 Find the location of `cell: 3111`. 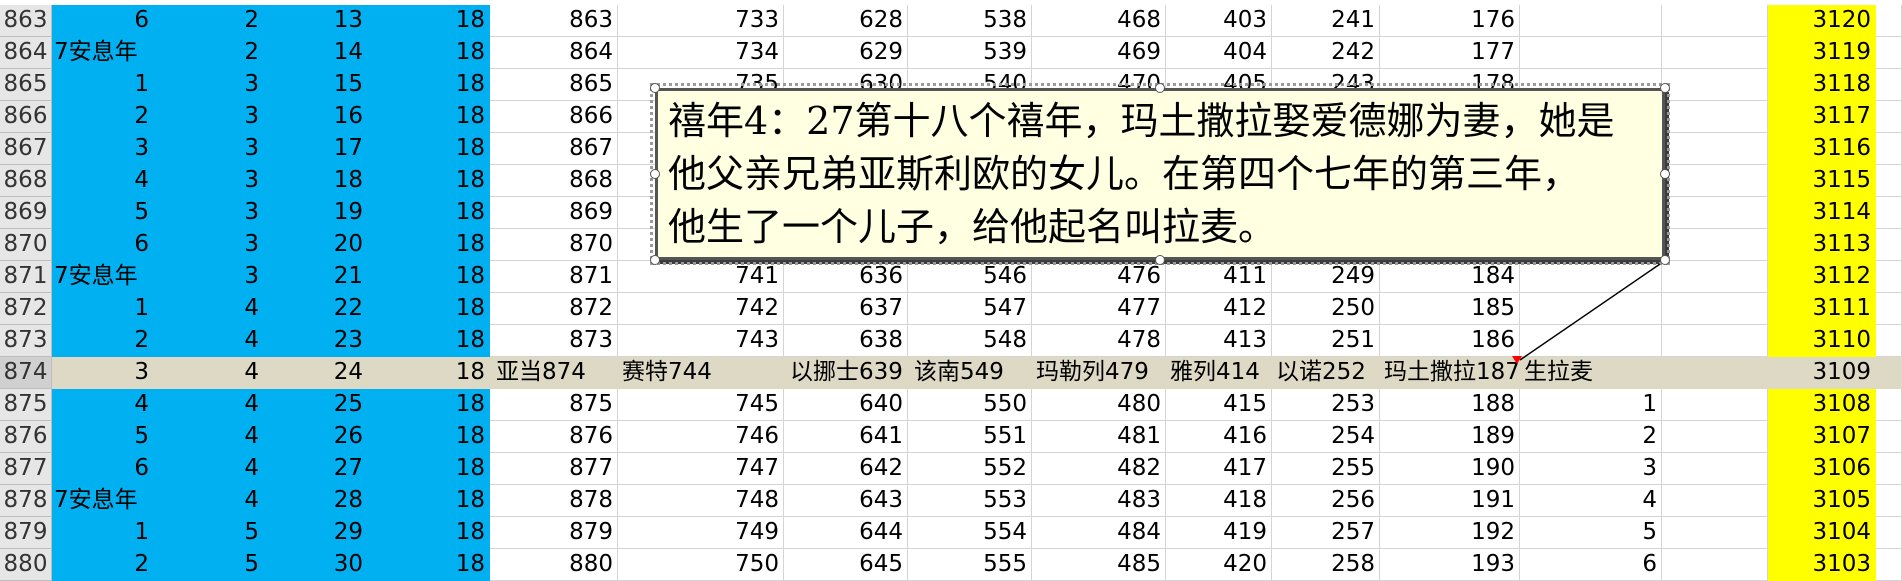

cell: 3111 is located at coordinates (1822, 309).